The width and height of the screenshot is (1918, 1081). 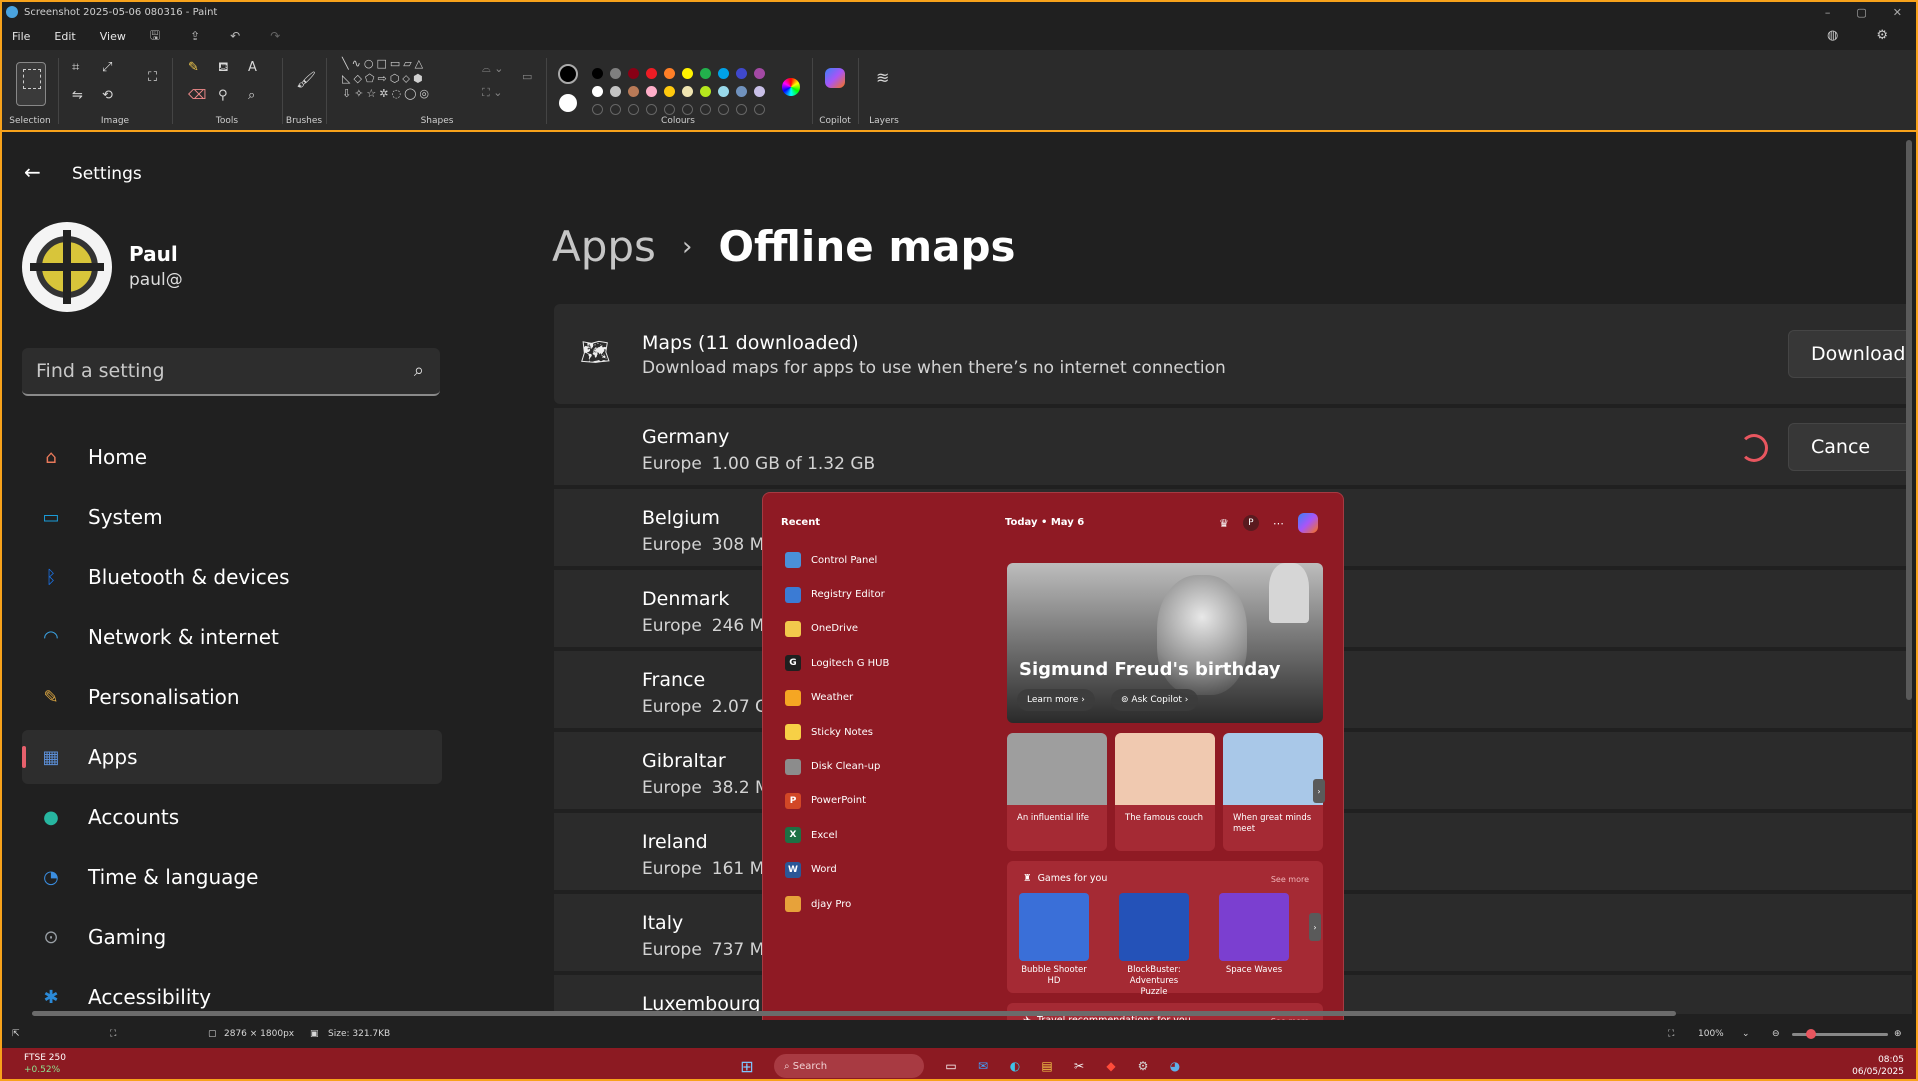 I want to click on recent-item: Control Panel, so click(x=885, y=560).